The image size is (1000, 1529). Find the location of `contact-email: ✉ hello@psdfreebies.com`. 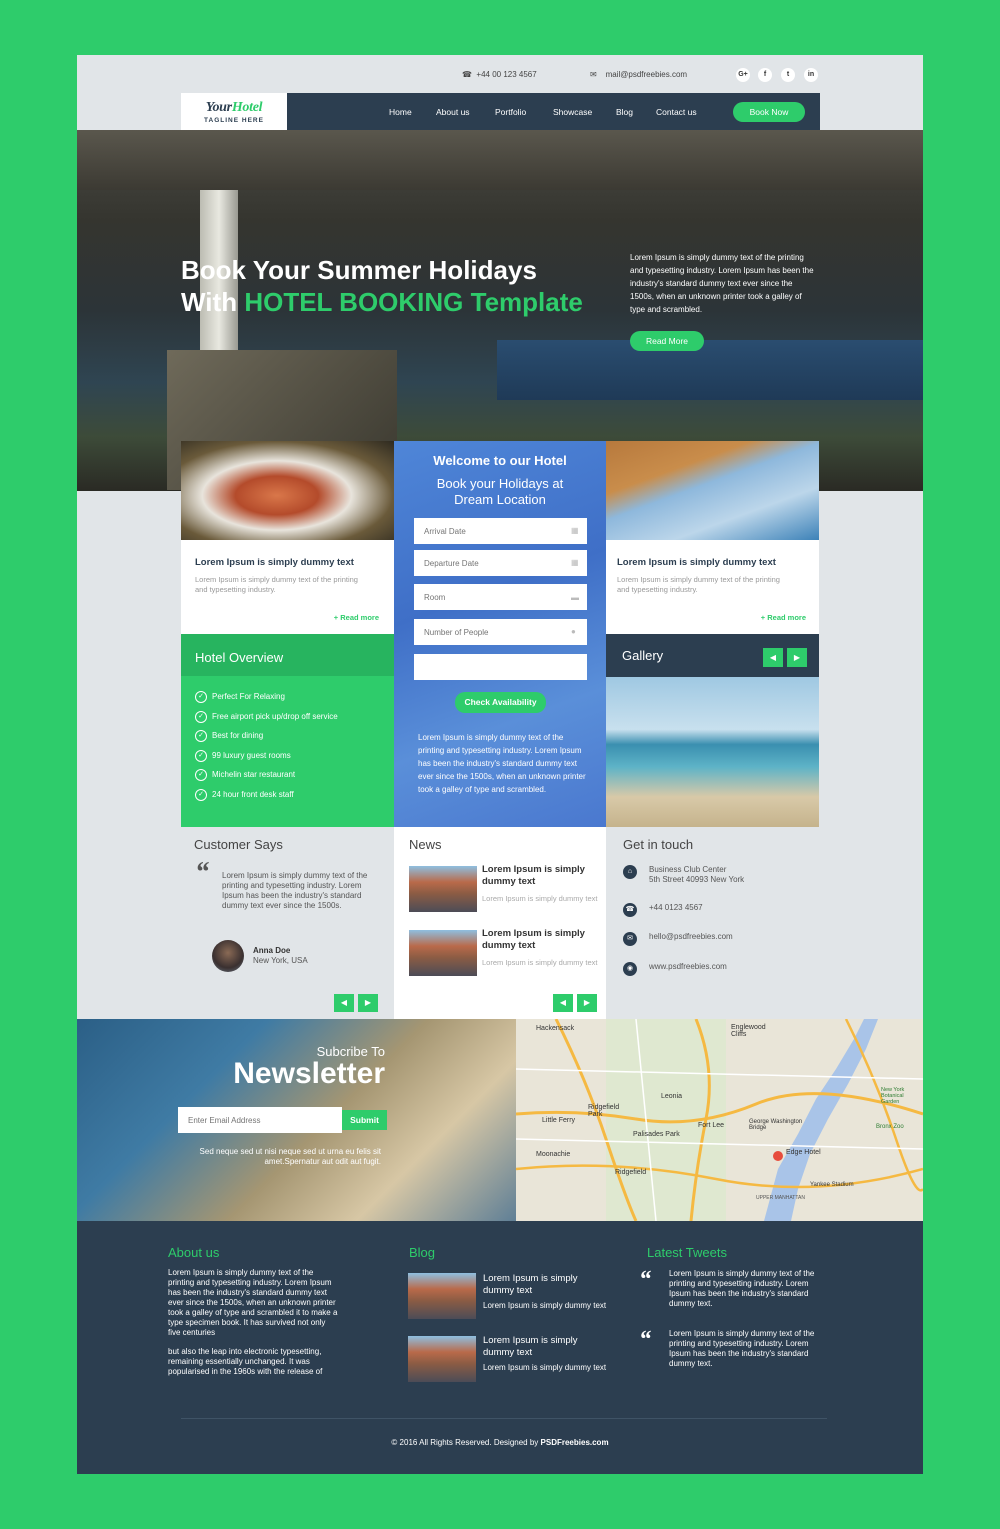

contact-email: ✉ hello@psdfreebies.com is located at coordinates (678, 939).